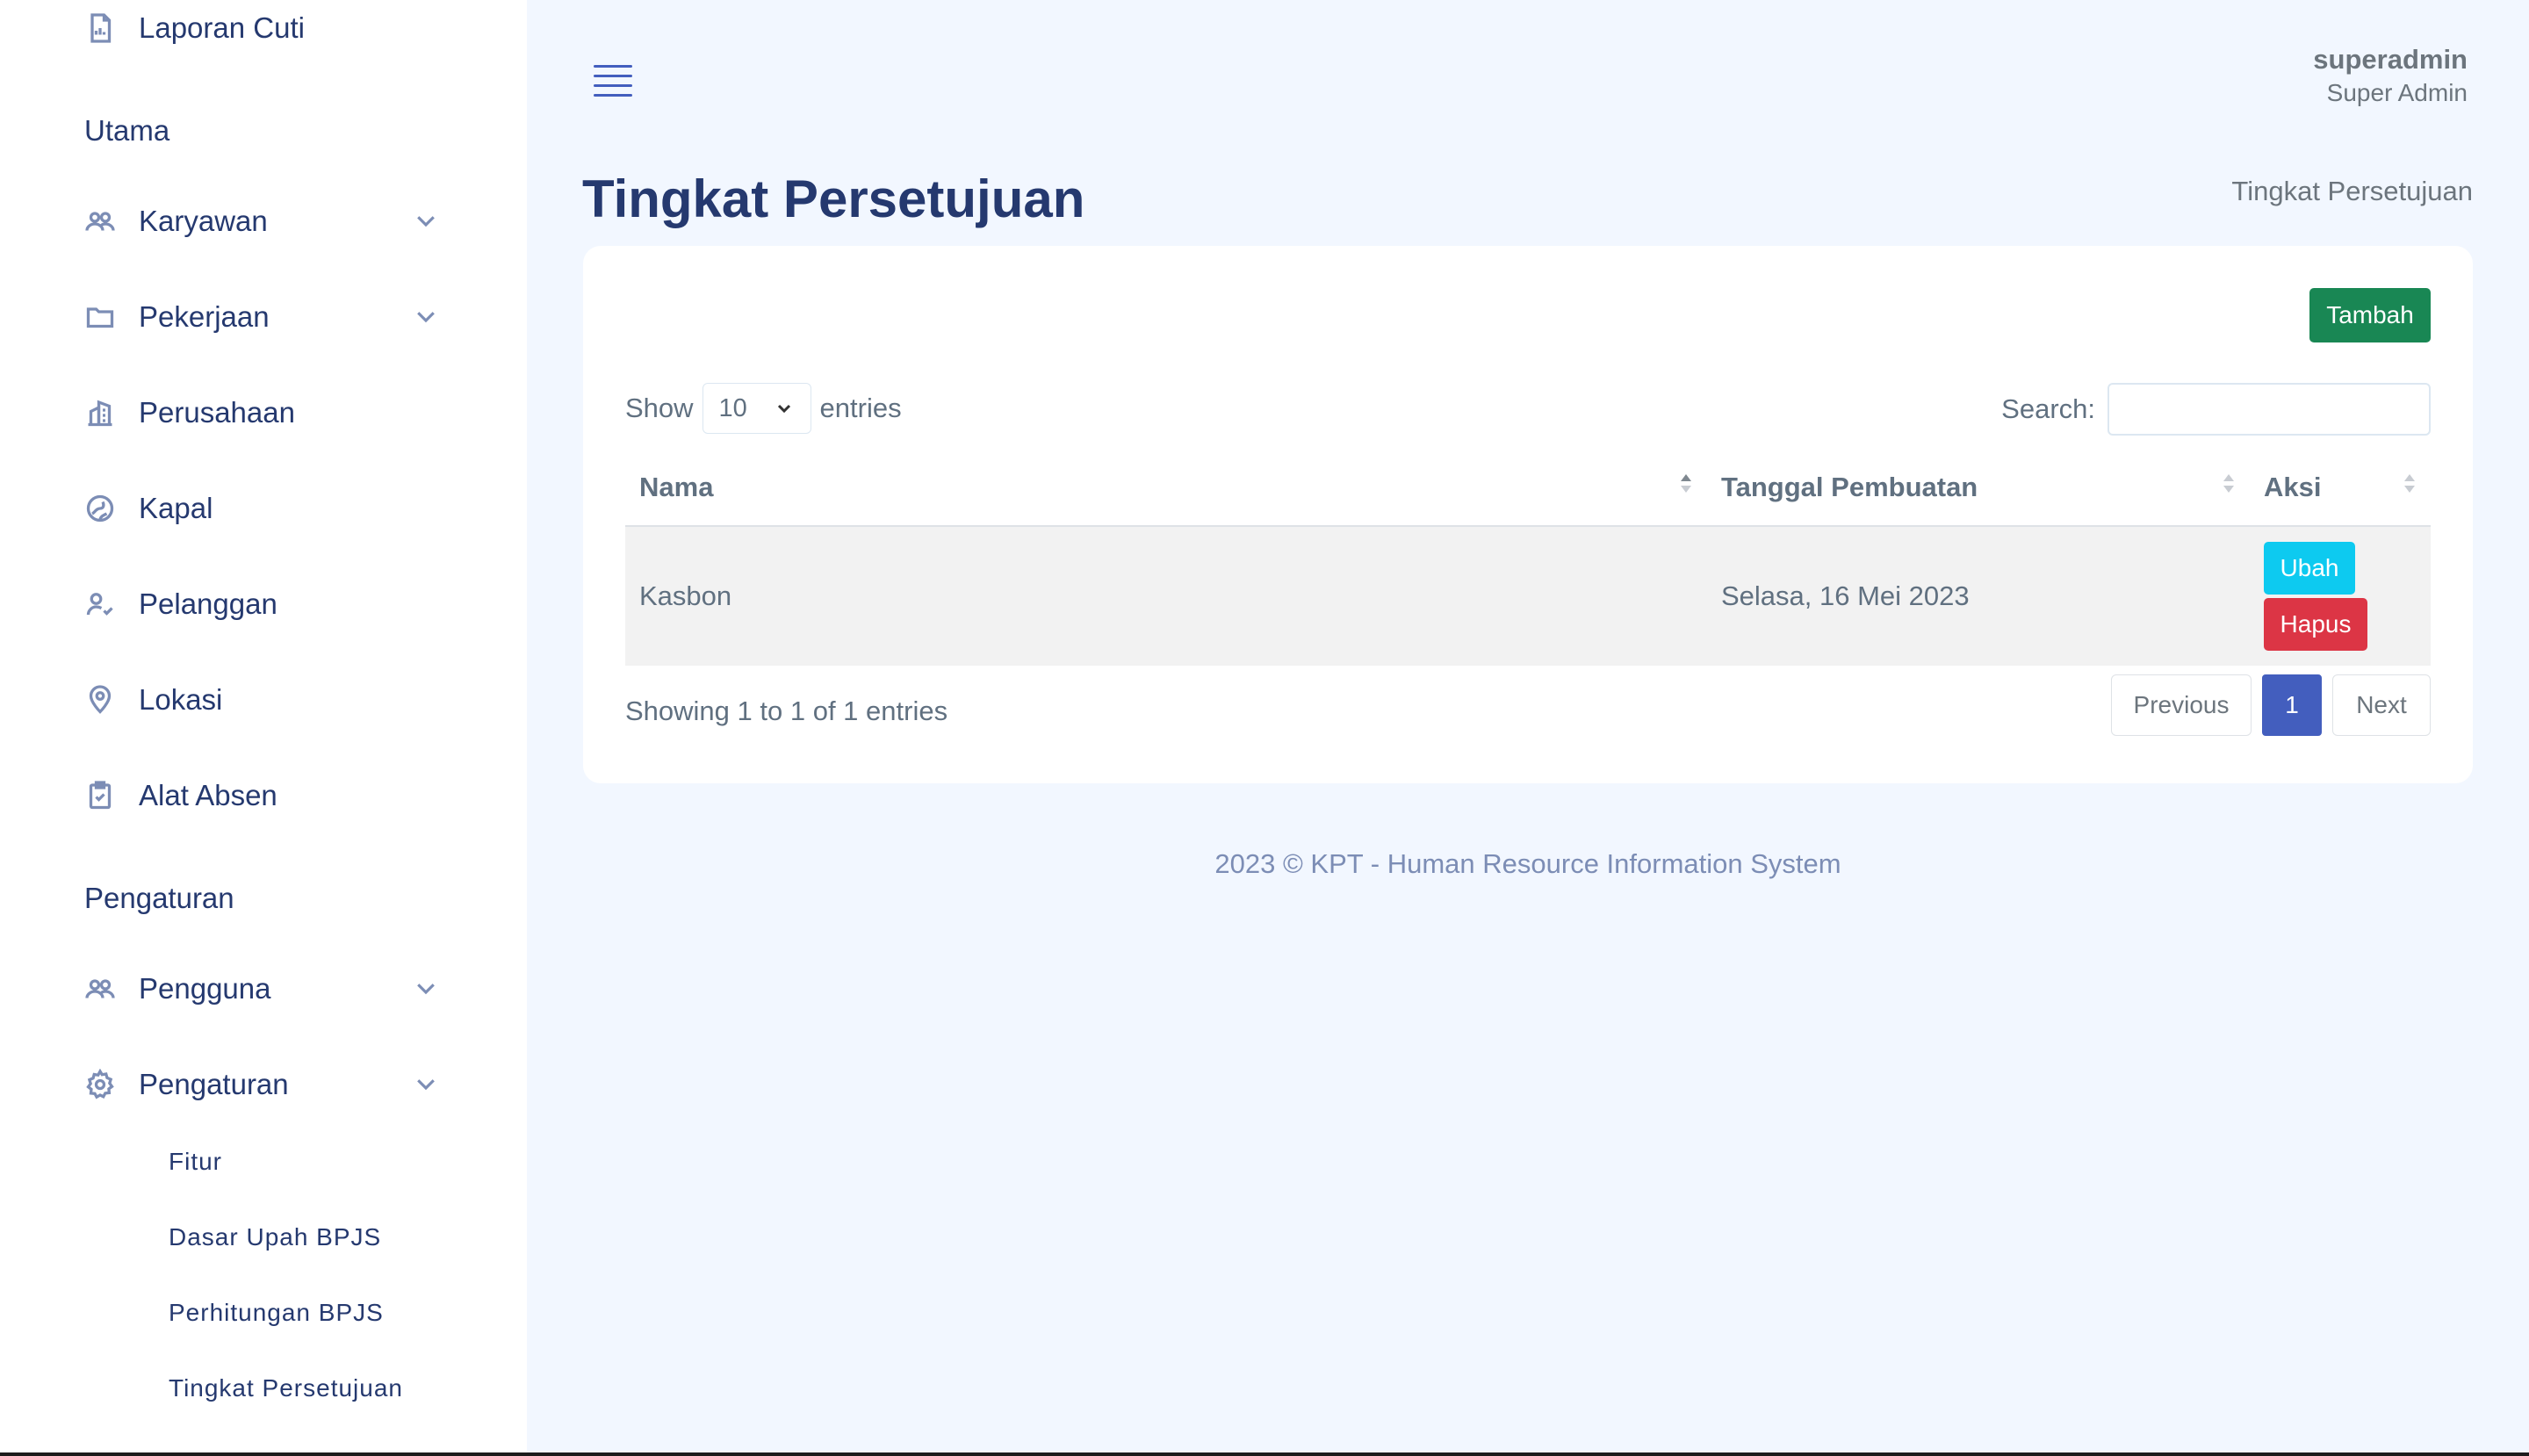  Describe the element at coordinates (101, 412) in the screenshot. I see `building-icon` at that location.